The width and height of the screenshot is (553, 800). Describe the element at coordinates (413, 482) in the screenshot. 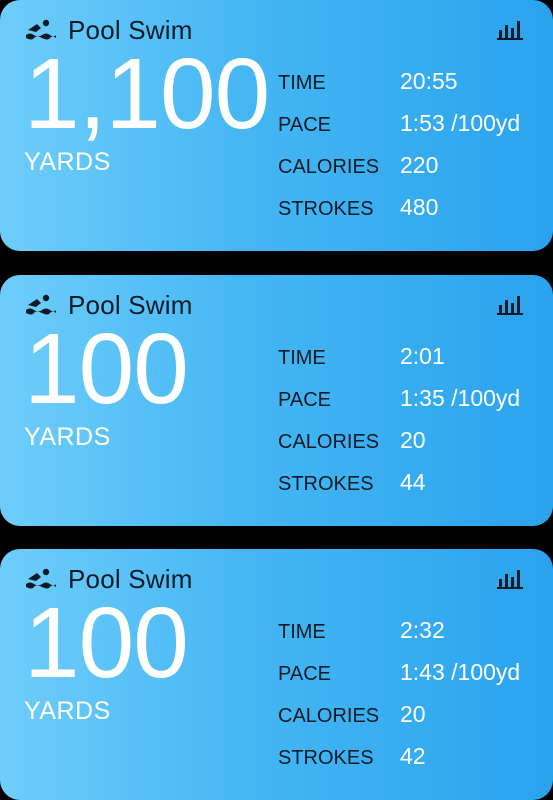

I see `metric-value: 44` at that location.